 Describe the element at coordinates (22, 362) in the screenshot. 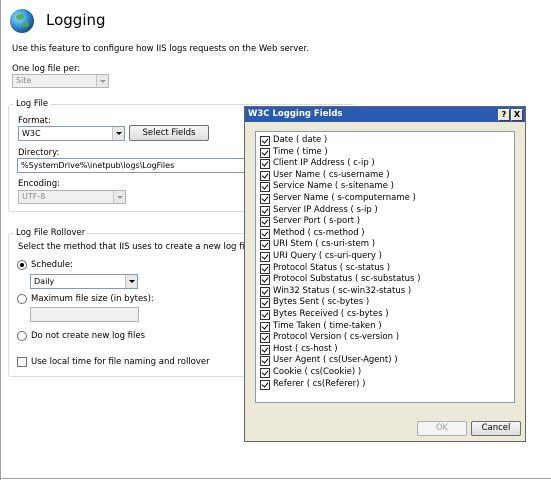

I see `local-time-checkbox` at that location.